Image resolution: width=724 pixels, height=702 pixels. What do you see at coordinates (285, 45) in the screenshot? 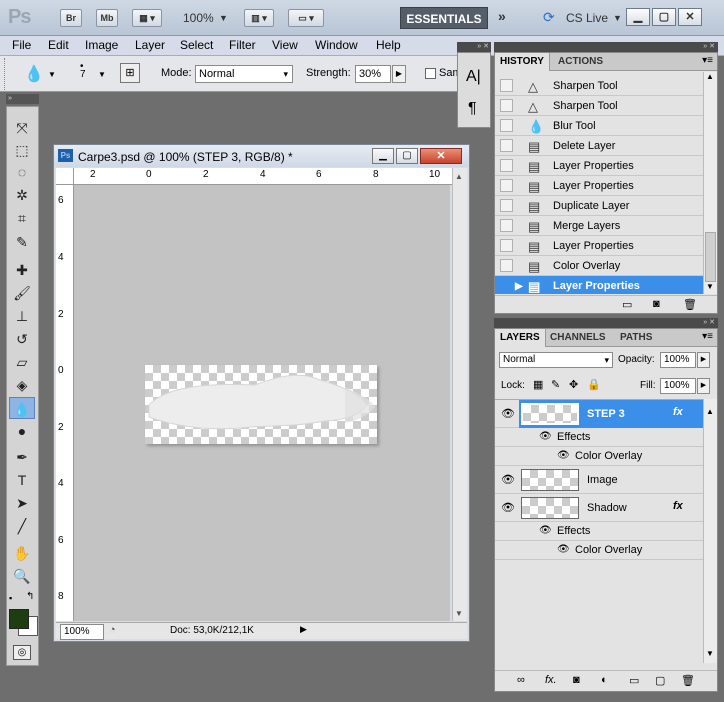
I see `menu-view: View` at bounding box center [285, 45].